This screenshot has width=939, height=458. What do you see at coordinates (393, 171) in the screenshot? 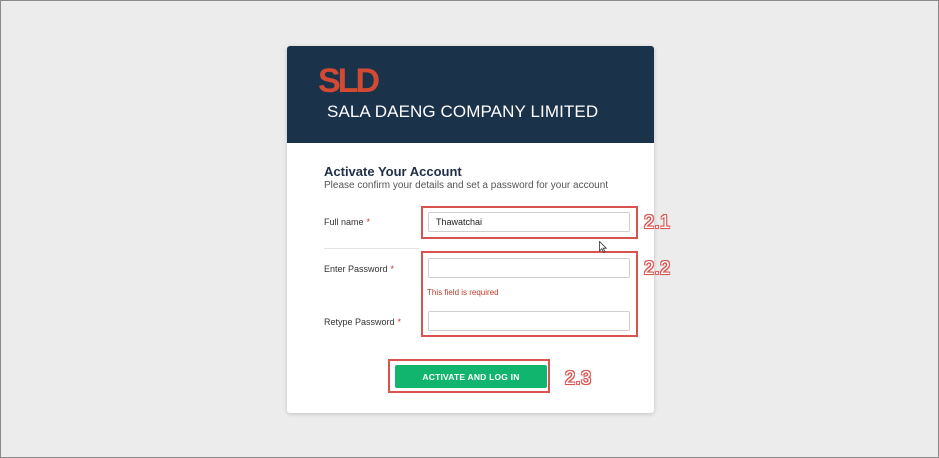
I see `form-title: Activate Your Account` at bounding box center [393, 171].